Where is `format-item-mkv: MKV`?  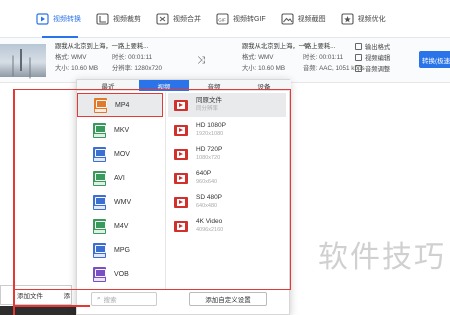
format-item-mkv: MKV is located at coordinates (120, 130).